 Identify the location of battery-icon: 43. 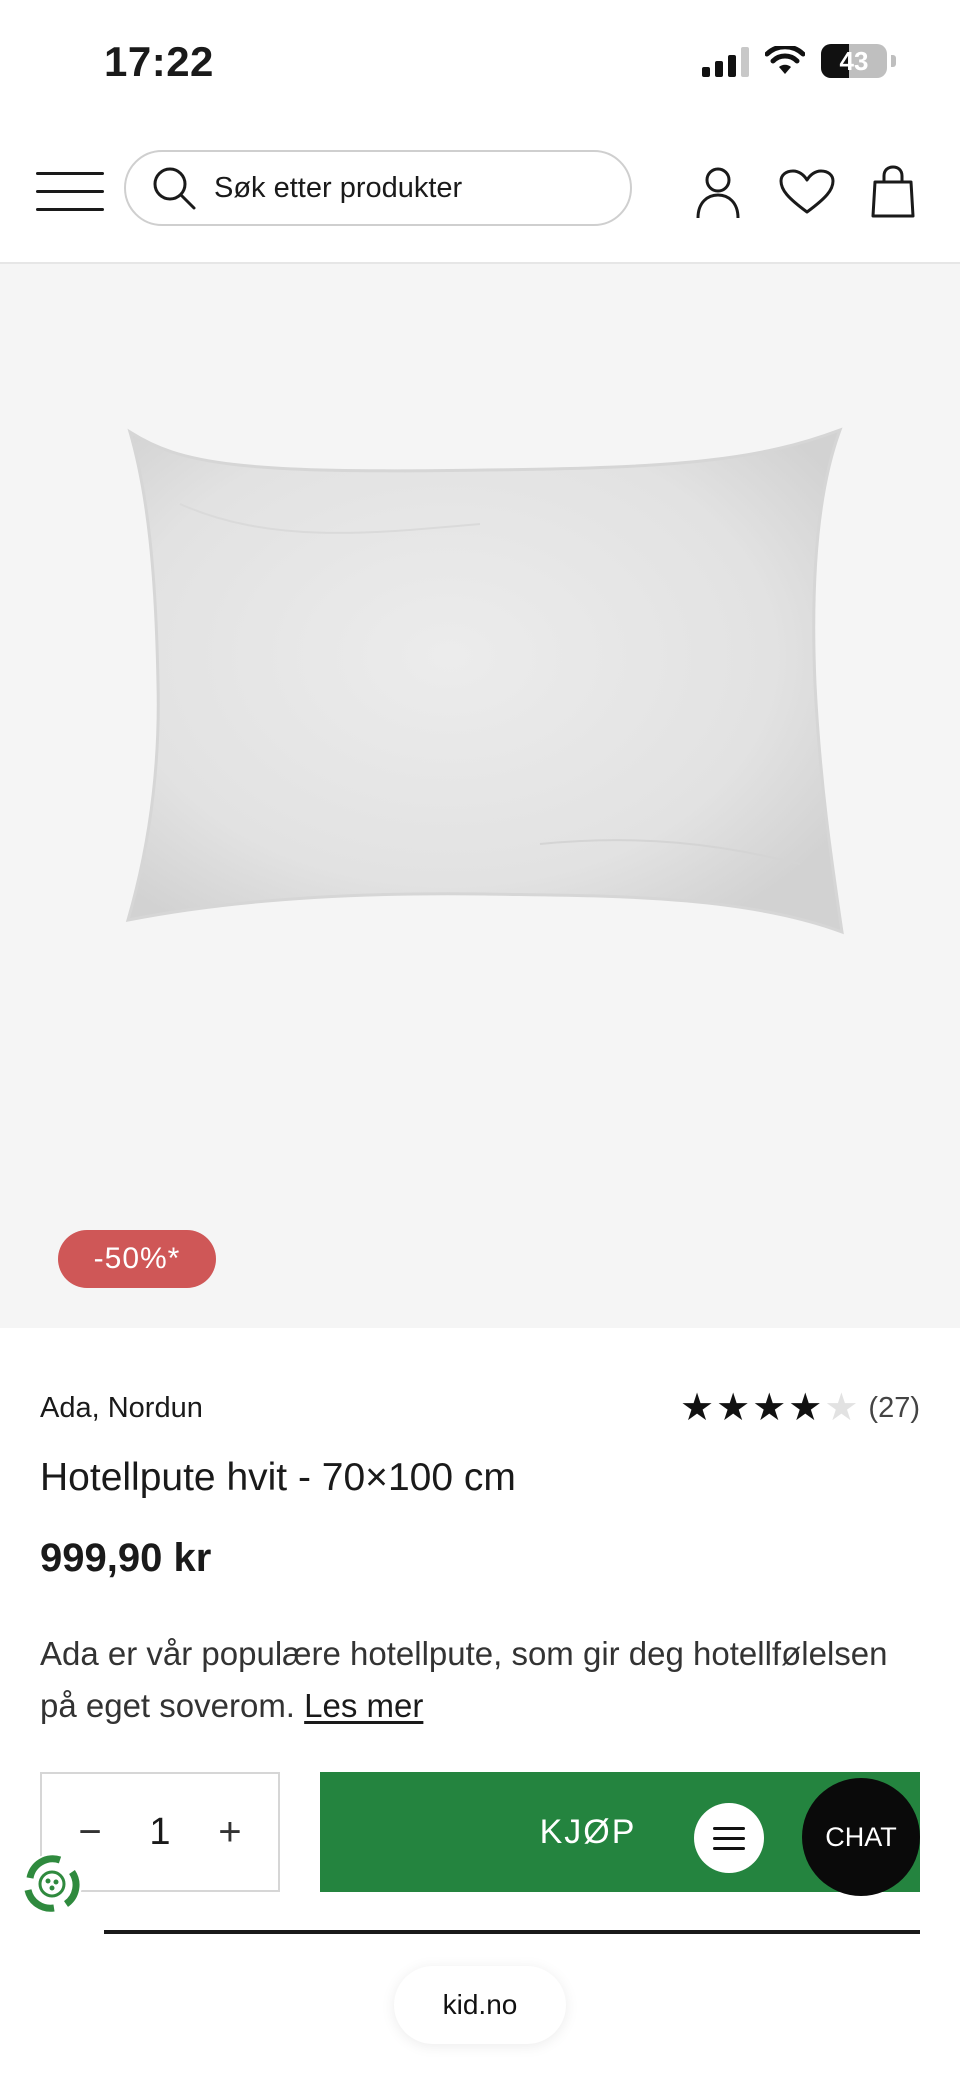
(854, 61).